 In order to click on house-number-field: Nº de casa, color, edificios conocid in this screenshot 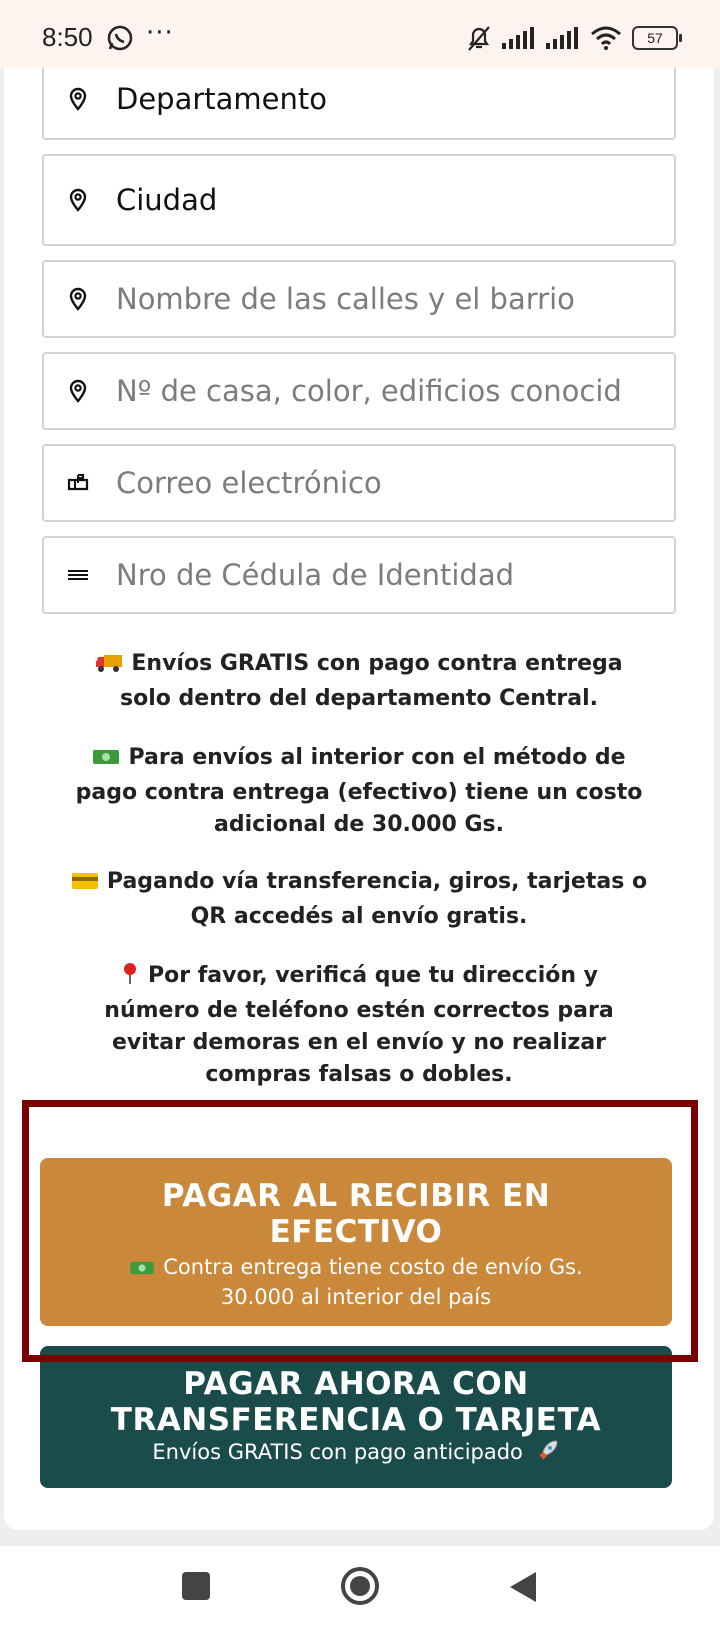, I will do `click(359, 391)`.